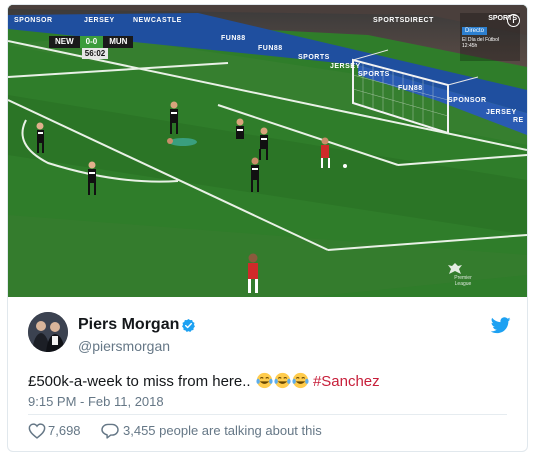 The width and height of the screenshot is (533, 459). Describe the element at coordinates (501, 325) in the screenshot. I see `twitter-bird-icon` at that location.